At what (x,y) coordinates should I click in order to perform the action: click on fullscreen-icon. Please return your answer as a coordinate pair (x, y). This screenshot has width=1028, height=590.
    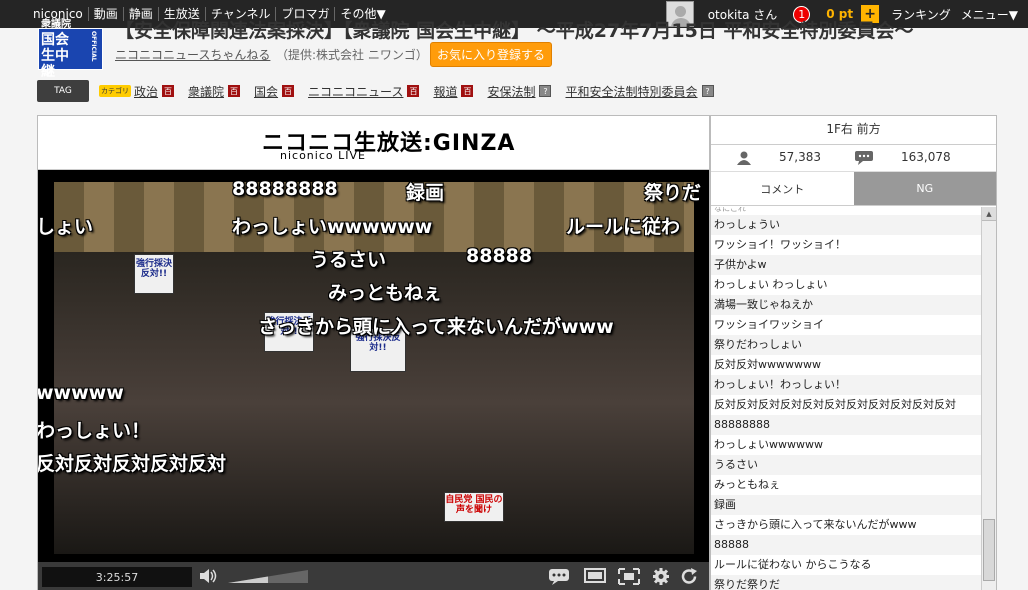
    Looking at the image, I should click on (629, 576).